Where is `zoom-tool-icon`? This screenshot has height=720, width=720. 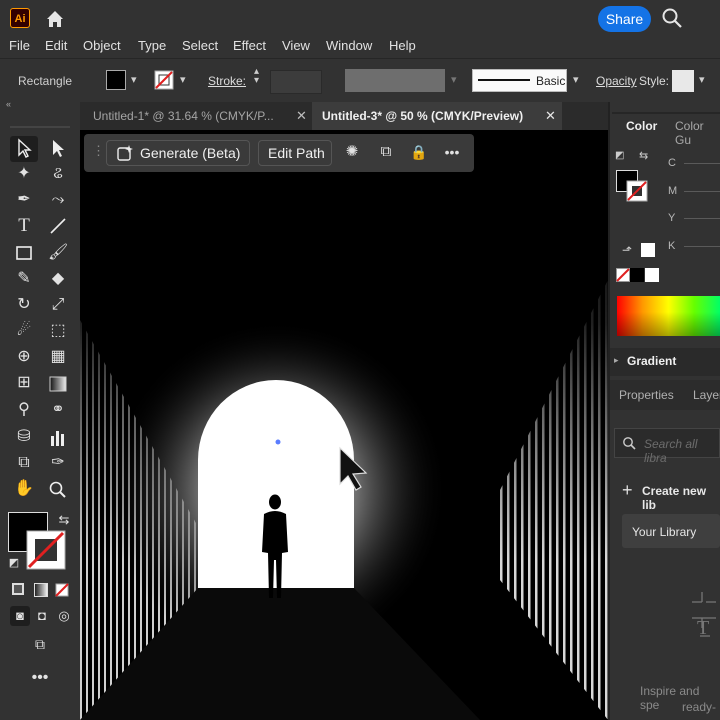
zoom-tool-icon is located at coordinates (58, 490).